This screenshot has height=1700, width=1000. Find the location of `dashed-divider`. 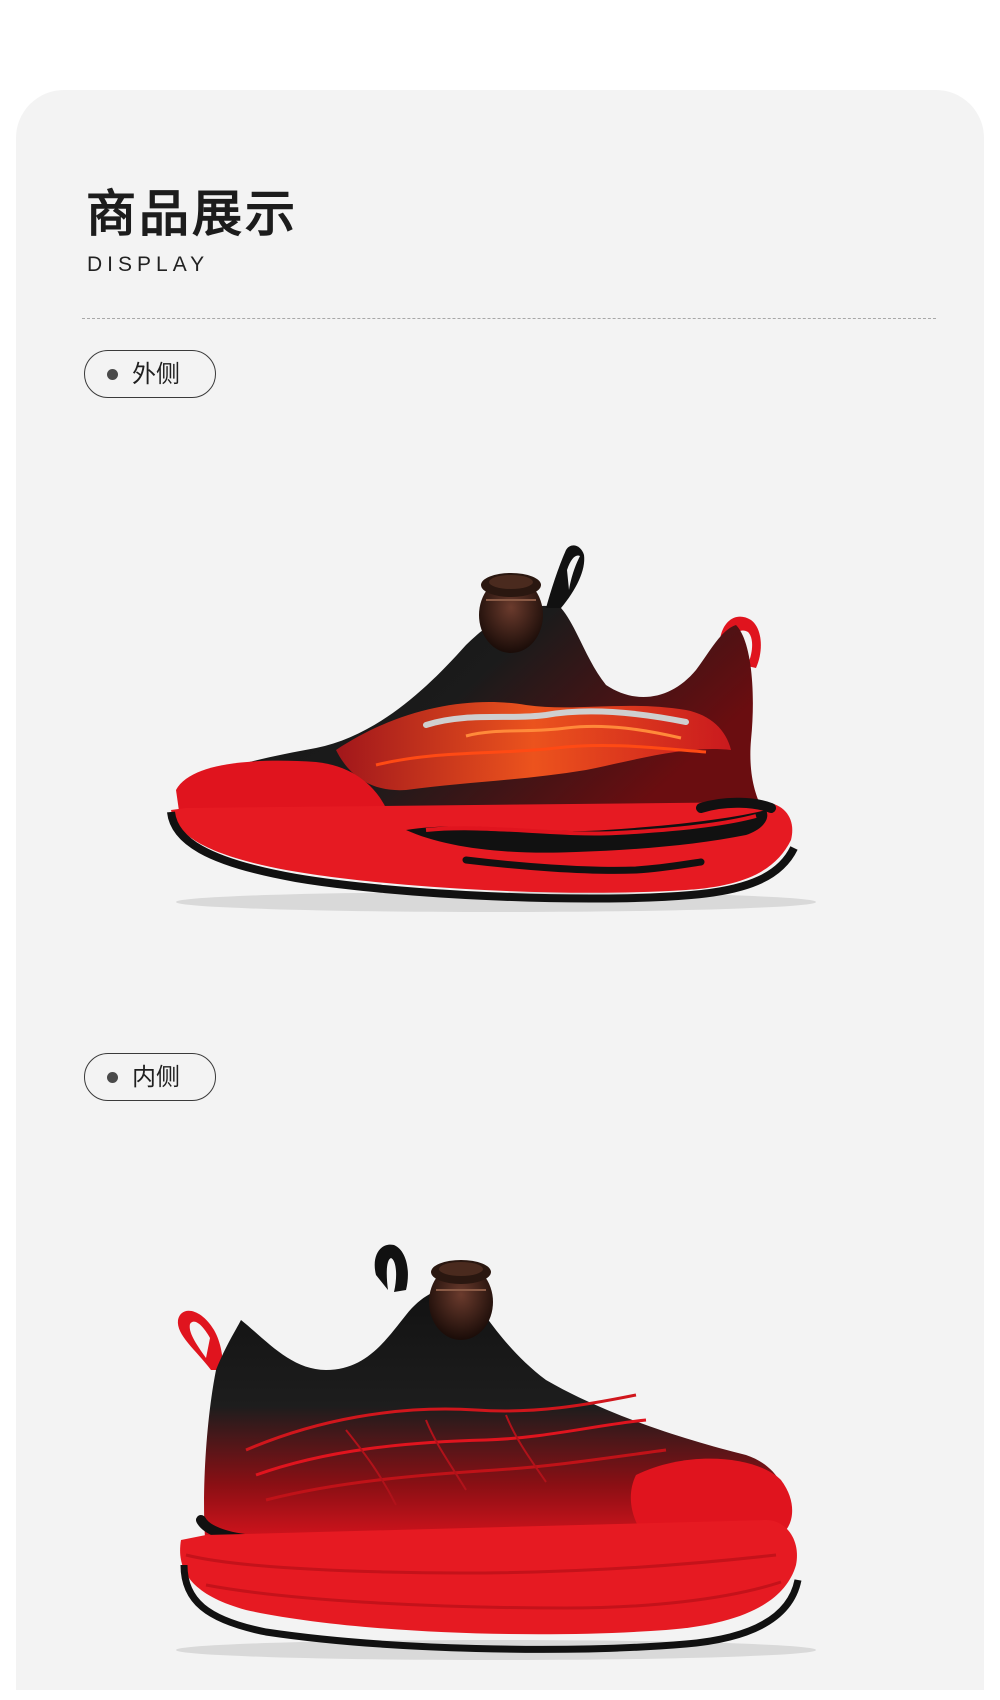

dashed-divider is located at coordinates (509, 318).